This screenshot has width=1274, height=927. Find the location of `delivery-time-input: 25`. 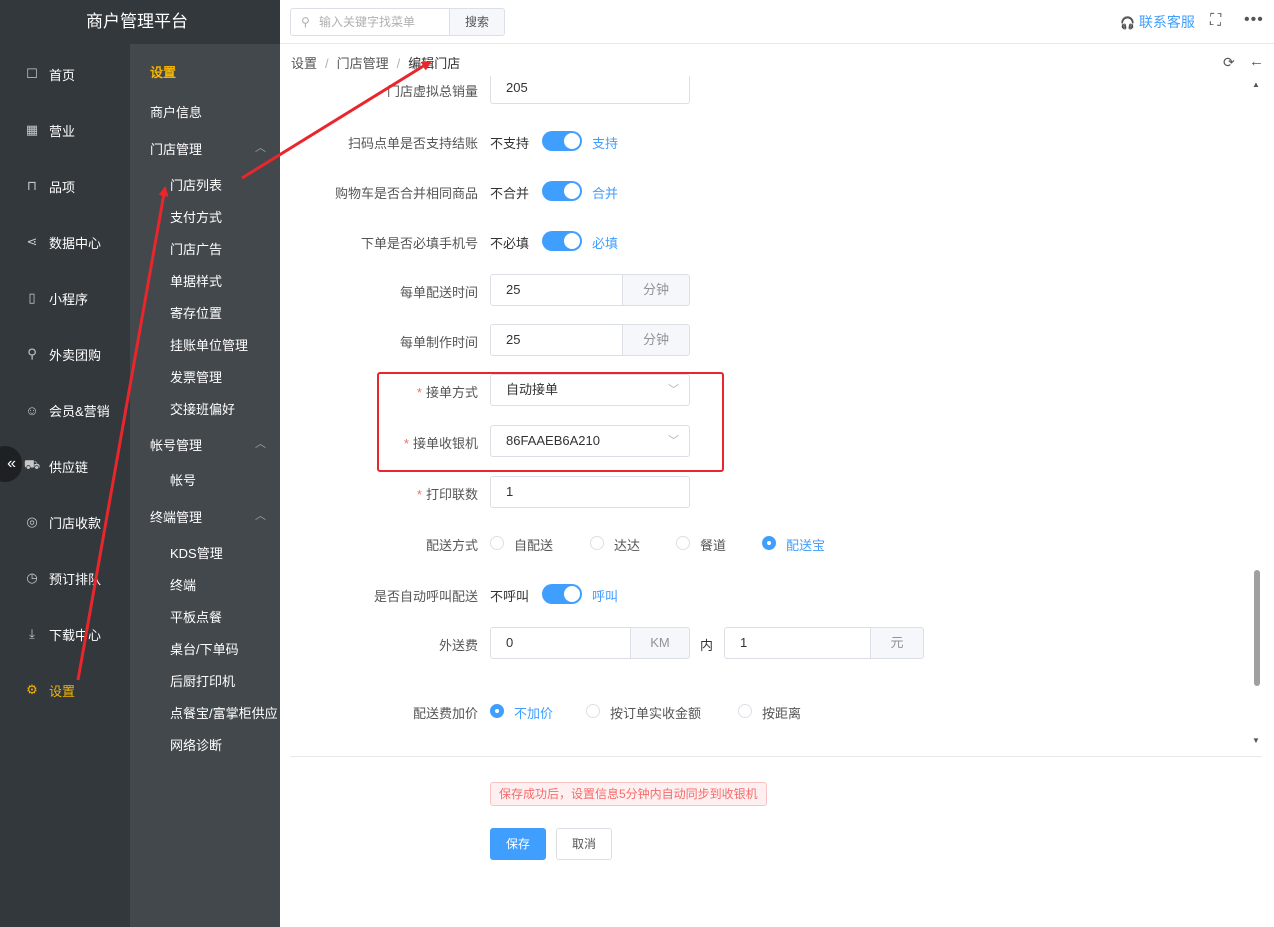

delivery-time-input: 25 is located at coordinates (557, 290).